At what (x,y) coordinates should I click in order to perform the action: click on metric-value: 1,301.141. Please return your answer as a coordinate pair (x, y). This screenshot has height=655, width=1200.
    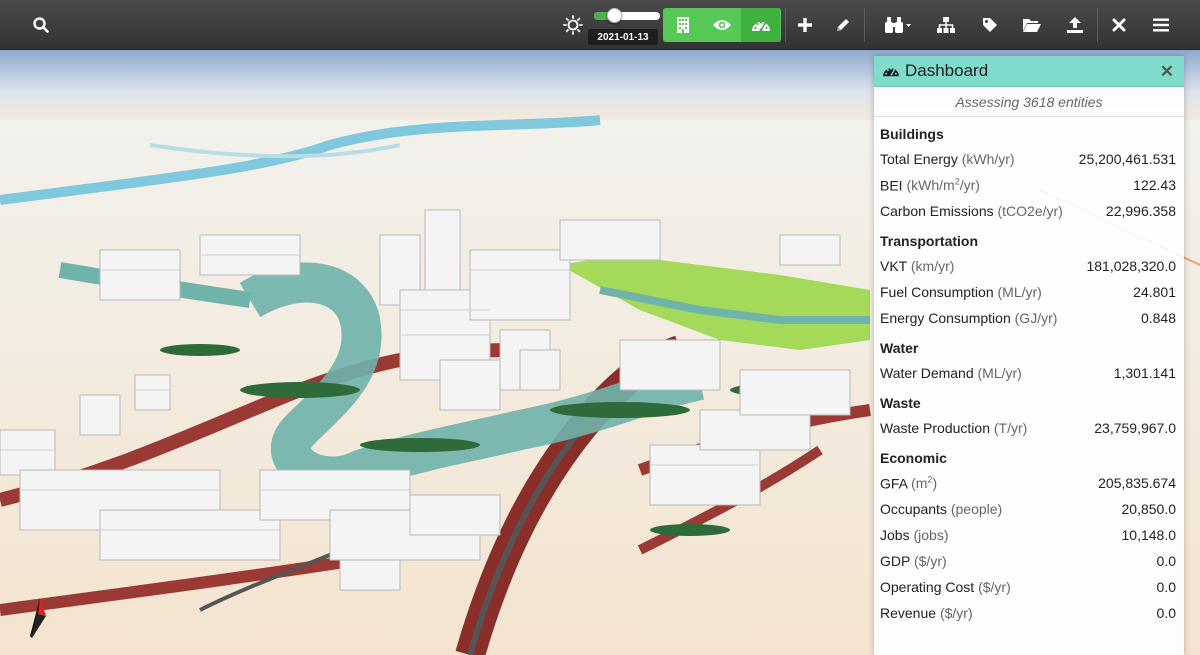
    Looking at the image, I should click on (1144, 373).